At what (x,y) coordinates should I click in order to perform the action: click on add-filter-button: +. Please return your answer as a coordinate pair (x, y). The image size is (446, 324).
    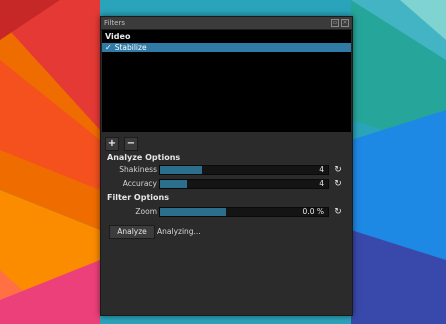
    Looking at the image, I should click on (112, 144).